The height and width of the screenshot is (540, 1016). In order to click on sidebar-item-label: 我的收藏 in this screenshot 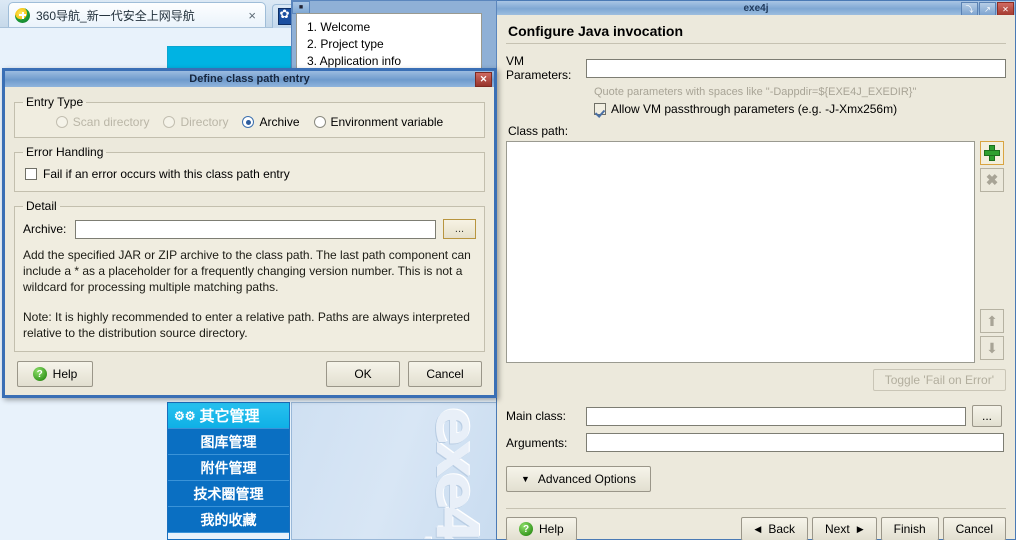, I will do `click(228, 519)`.